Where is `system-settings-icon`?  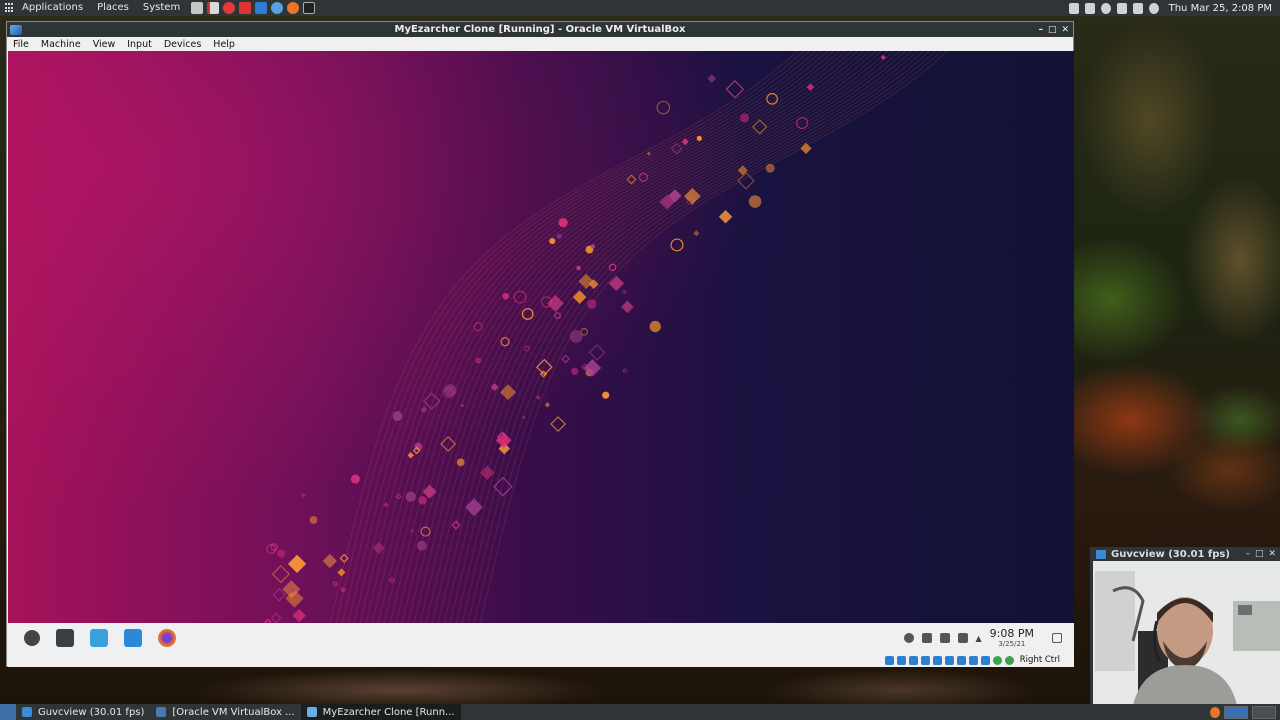 system-settings-icon is located at coordinates (65, 638).